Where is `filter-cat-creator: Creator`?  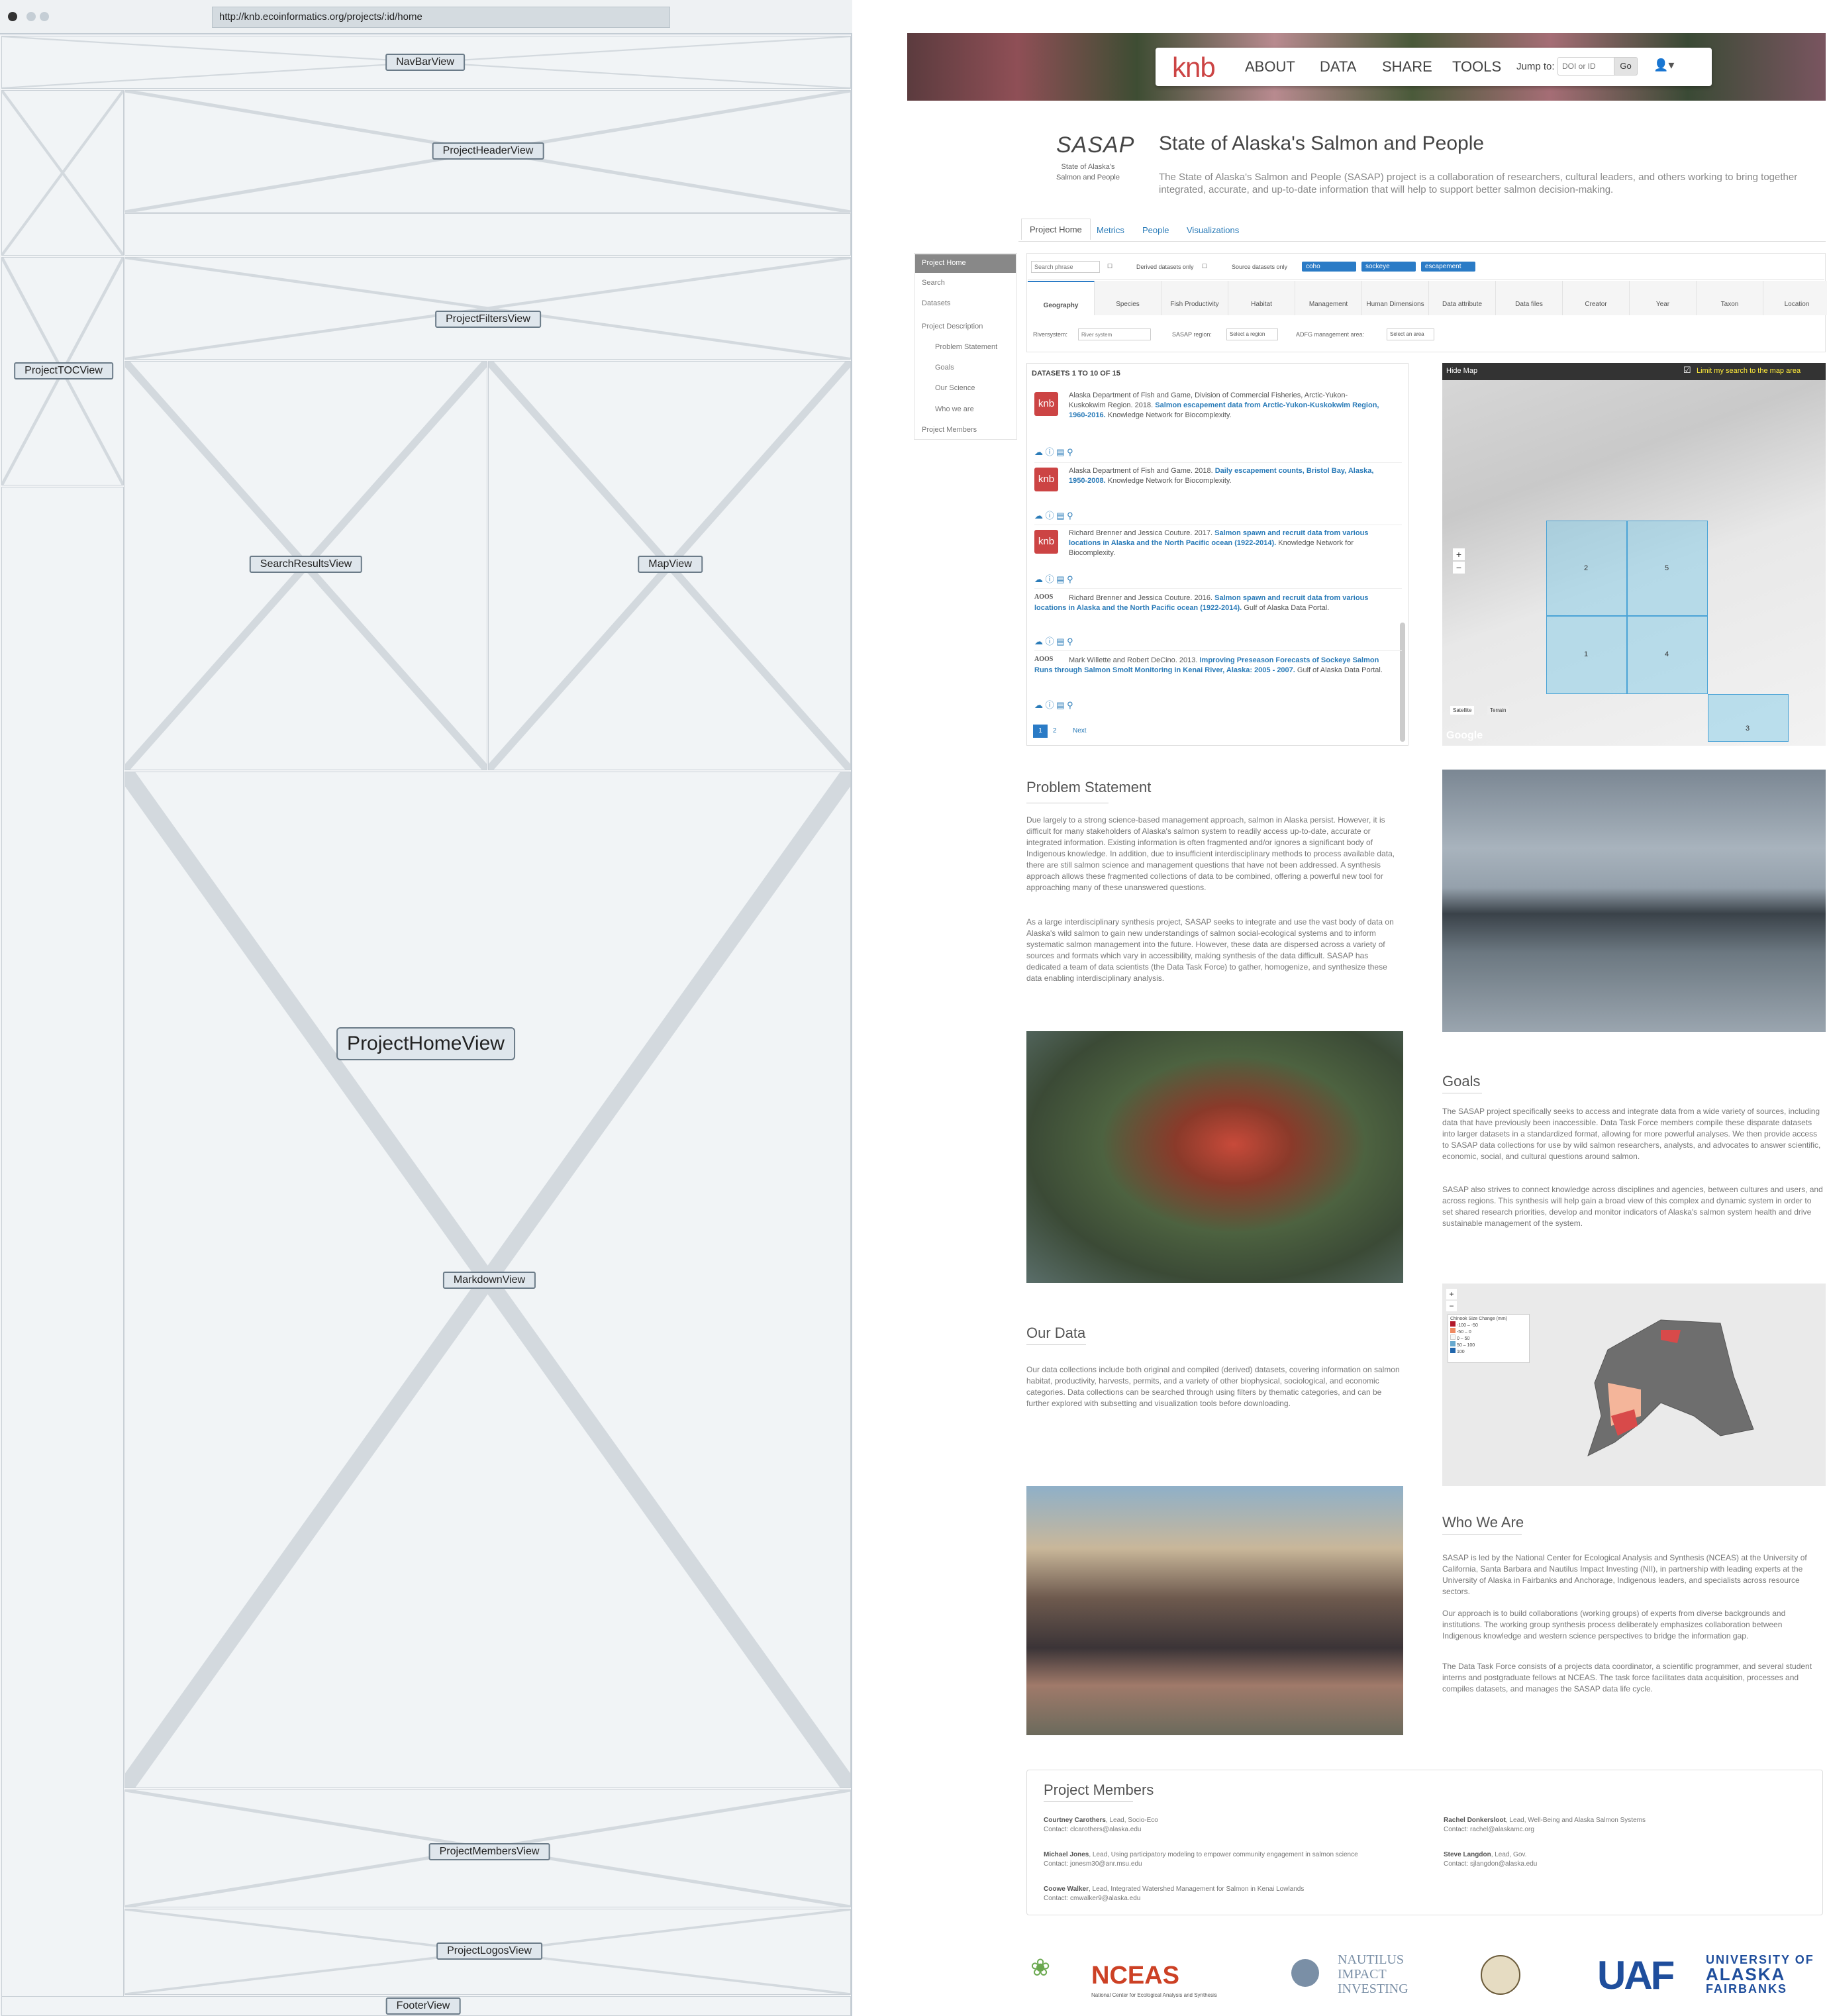
filter-cat-creator: Creator is located at coordinates (1596, 298).